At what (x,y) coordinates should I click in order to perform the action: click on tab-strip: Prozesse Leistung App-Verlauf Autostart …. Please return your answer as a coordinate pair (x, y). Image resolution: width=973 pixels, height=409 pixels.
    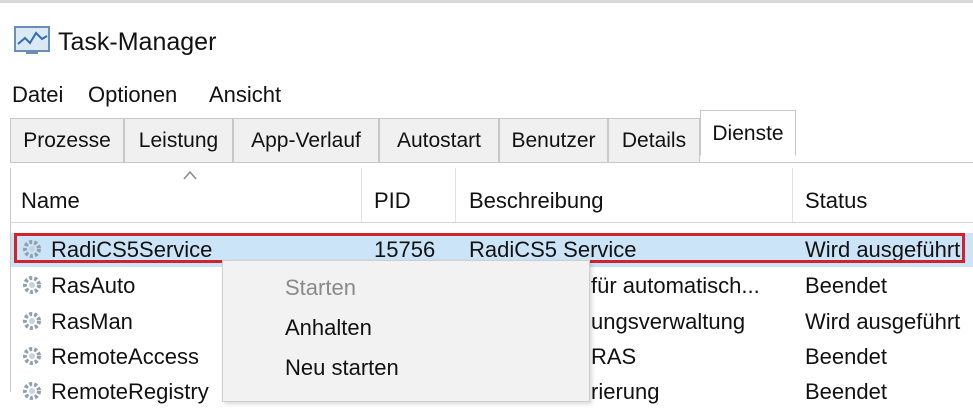
    Looking at the image, I should click on (491, 136).